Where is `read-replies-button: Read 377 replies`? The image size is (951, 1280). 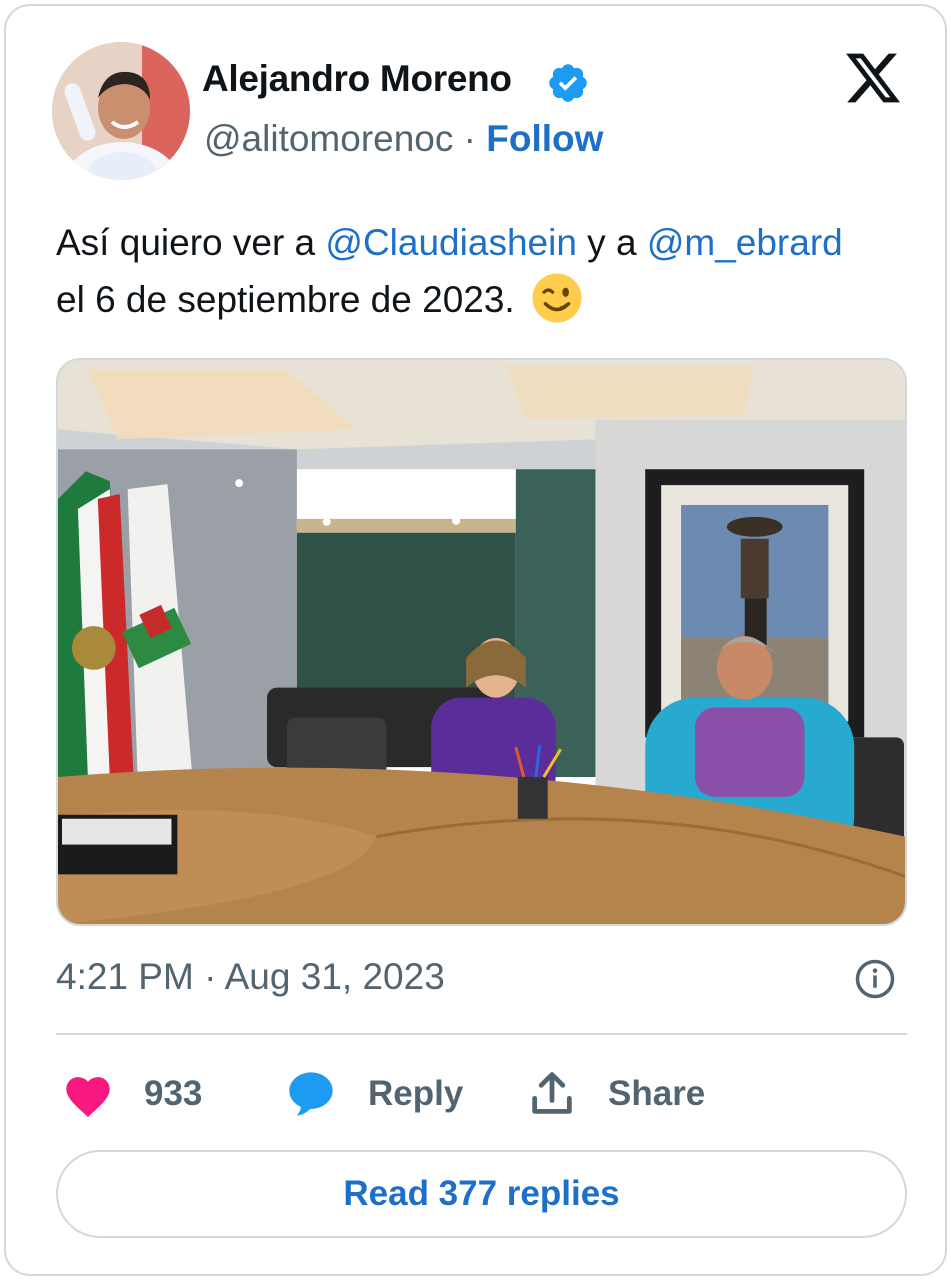 read-replies-button: Read 377 replies is located at coordinates (481, 1194).